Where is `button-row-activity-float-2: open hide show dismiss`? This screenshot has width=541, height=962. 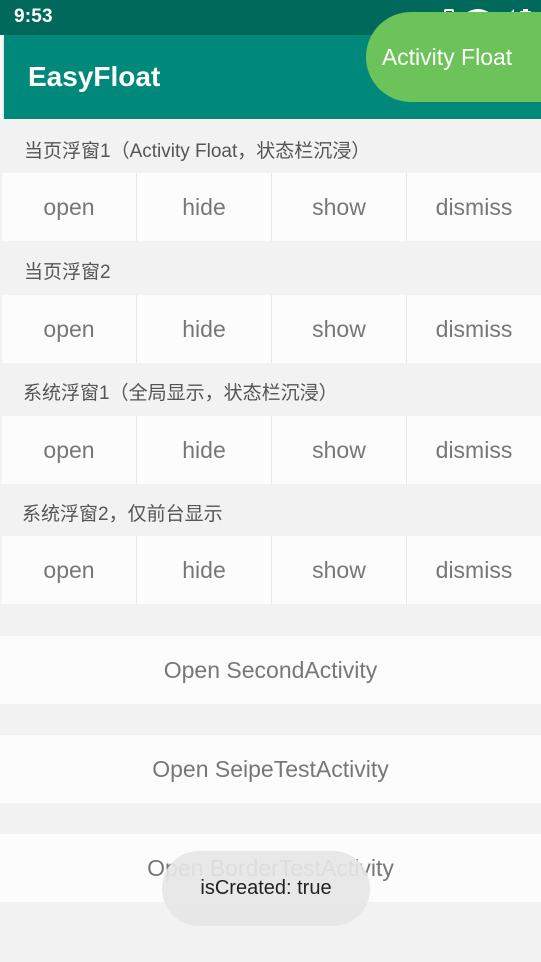 button-row-activity-float-2: open hide show dismiss is located at coordinates (271, 329).